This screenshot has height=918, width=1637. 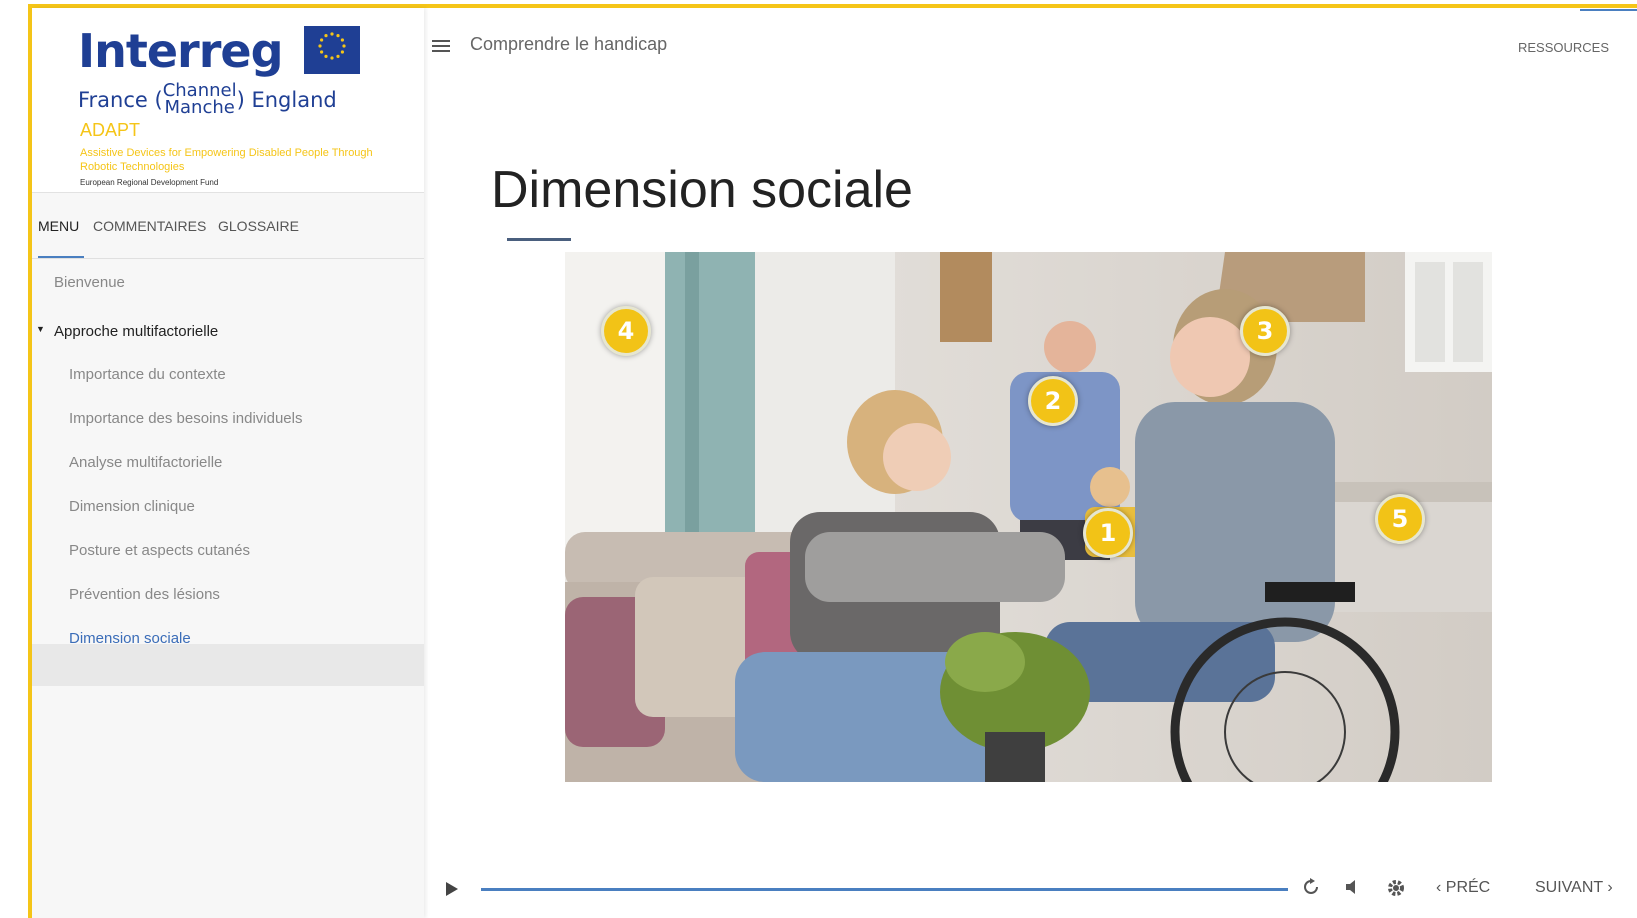 What do you see at coordinates (258, 226) in the screenshot?
I see `tab-glossaire: GLOSSAIRE` at bounding box center [258, 226].